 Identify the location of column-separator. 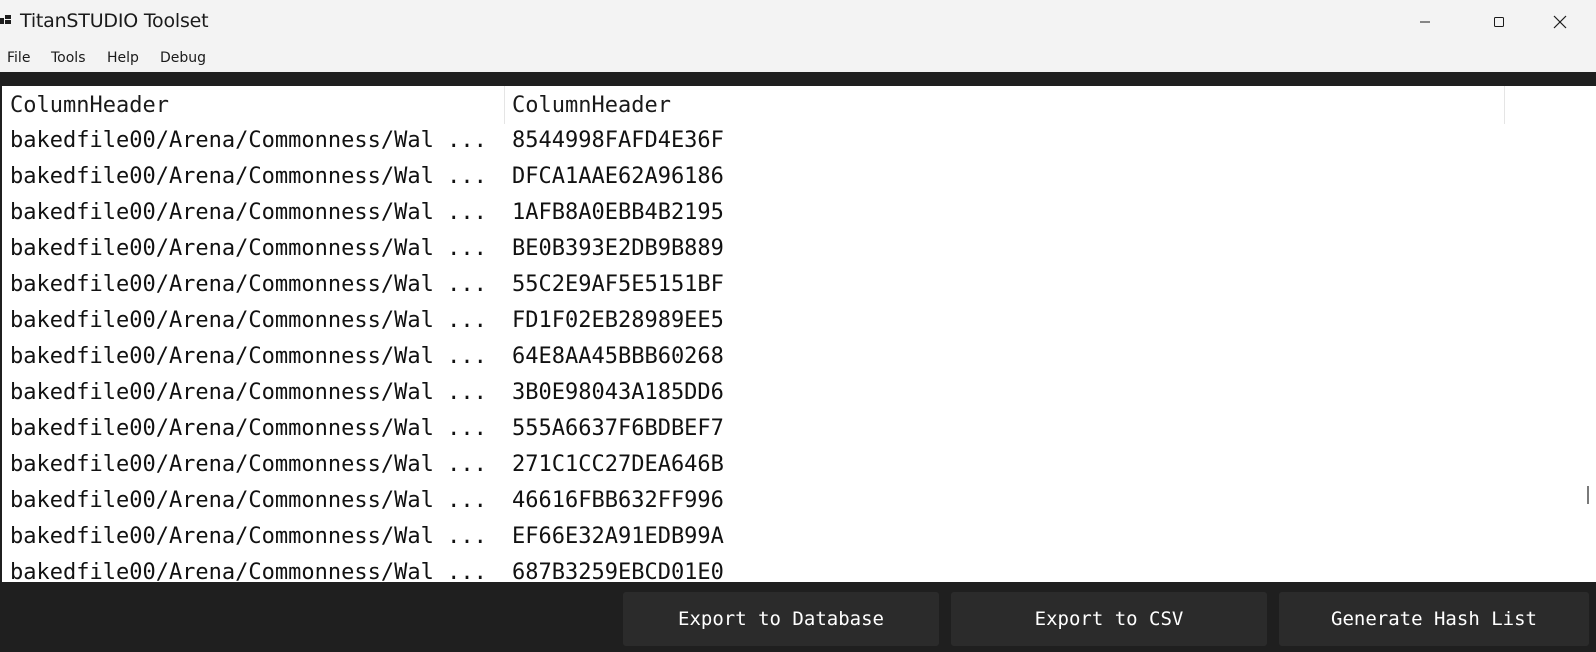
(1504, 105).